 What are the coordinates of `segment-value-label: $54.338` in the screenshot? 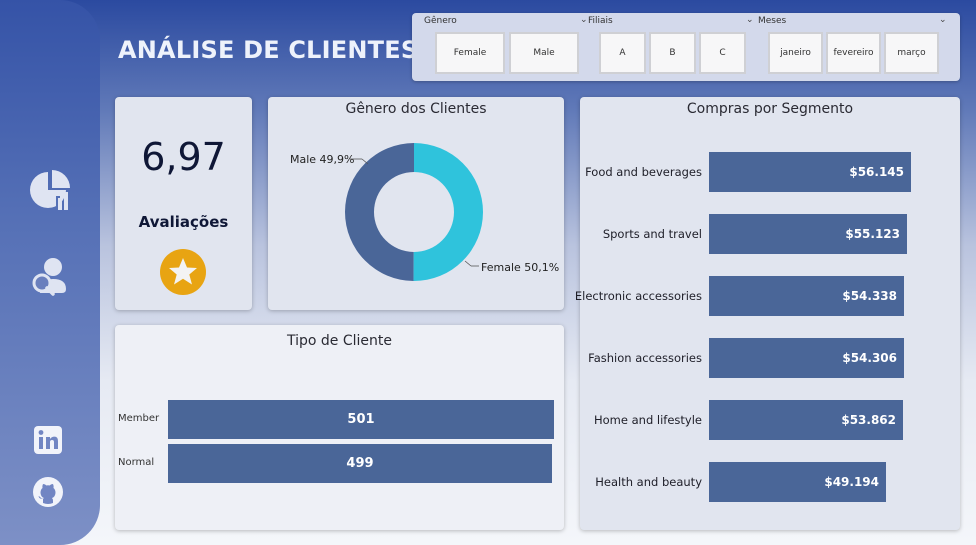 It's located at (869, 296).